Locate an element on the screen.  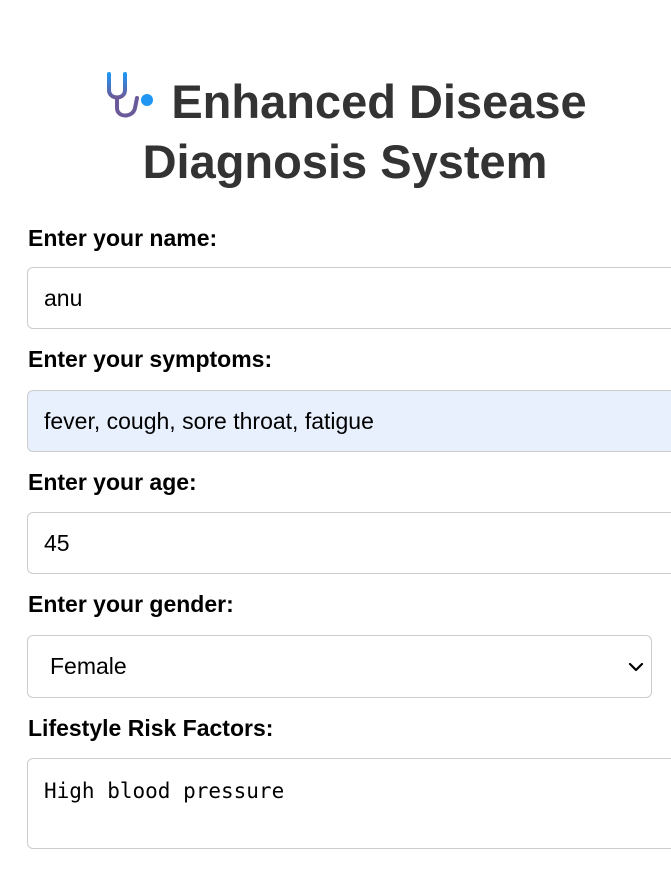
age-input: 45 is located at coordinates (349, 543).